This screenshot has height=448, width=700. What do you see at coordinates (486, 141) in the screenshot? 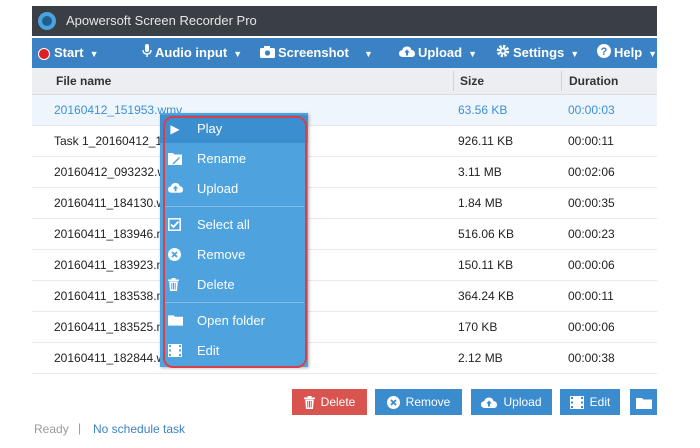
I see `file-size-cell: 926.11 KB` at bounding box center [486, 141].